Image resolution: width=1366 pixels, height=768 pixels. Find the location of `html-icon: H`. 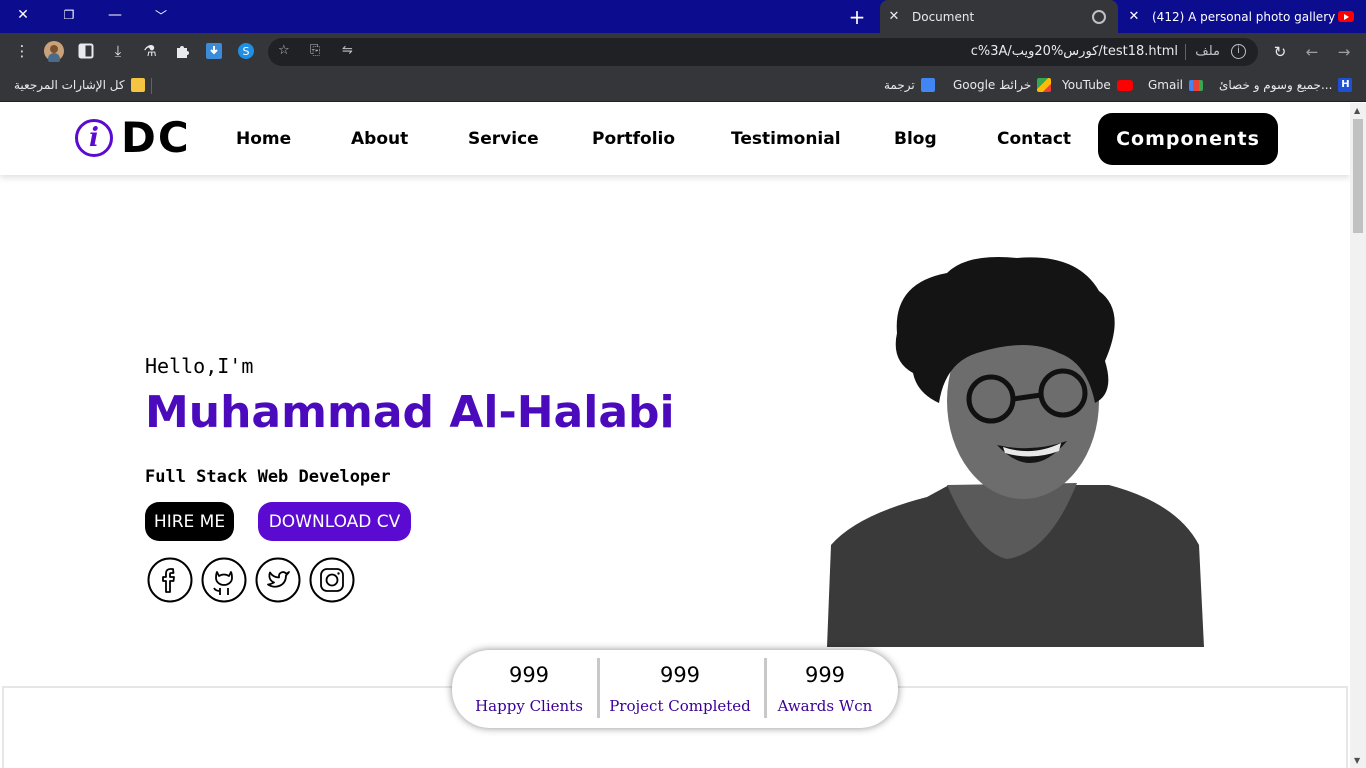

html-icon: H is located at coordinates (1345, 85).